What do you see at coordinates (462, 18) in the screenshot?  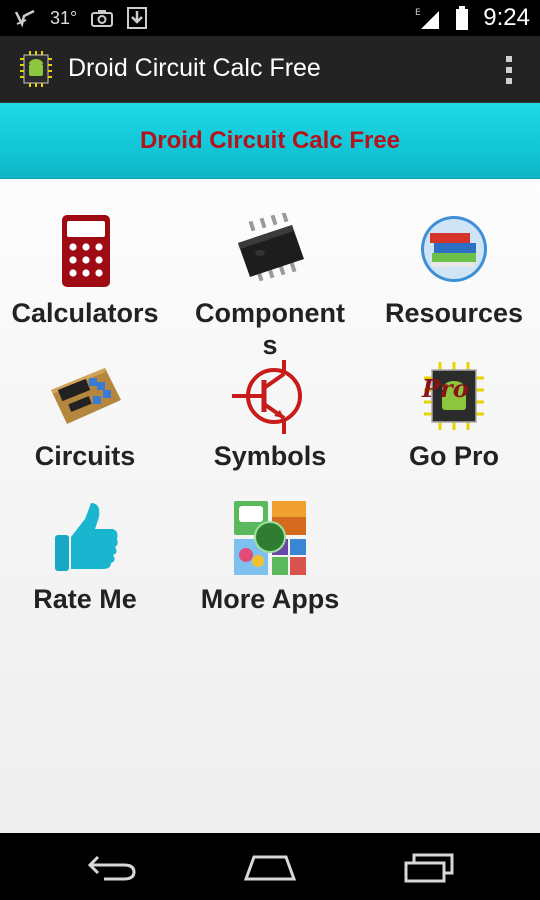 I see `battery-icon` at bounding box center [462, 18].